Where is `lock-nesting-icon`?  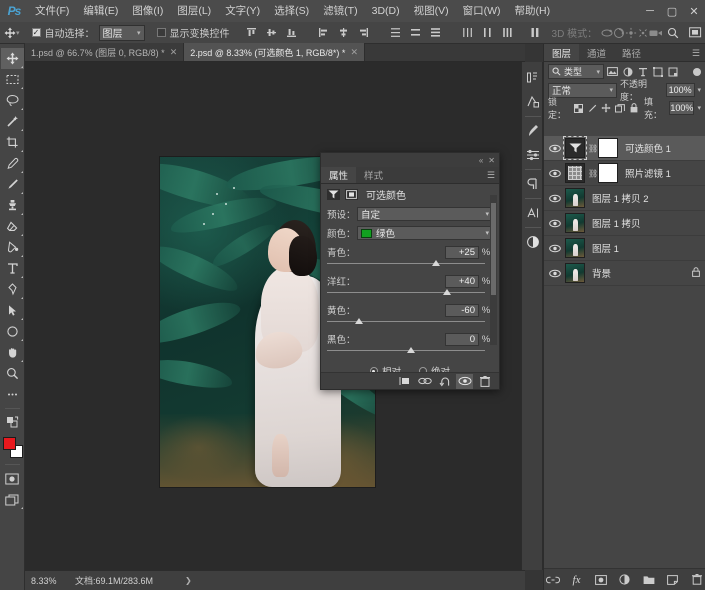
lock-nesting-icon is located at coordinates (620, 108).